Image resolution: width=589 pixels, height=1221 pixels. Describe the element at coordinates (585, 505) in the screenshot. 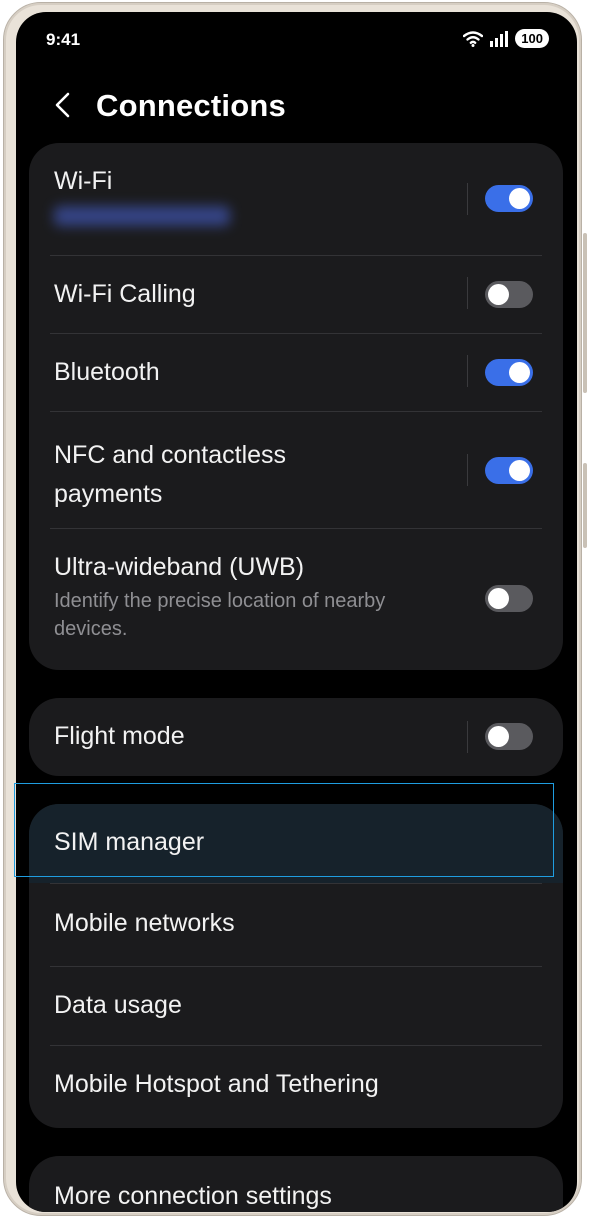

I see `power-button` at that location.